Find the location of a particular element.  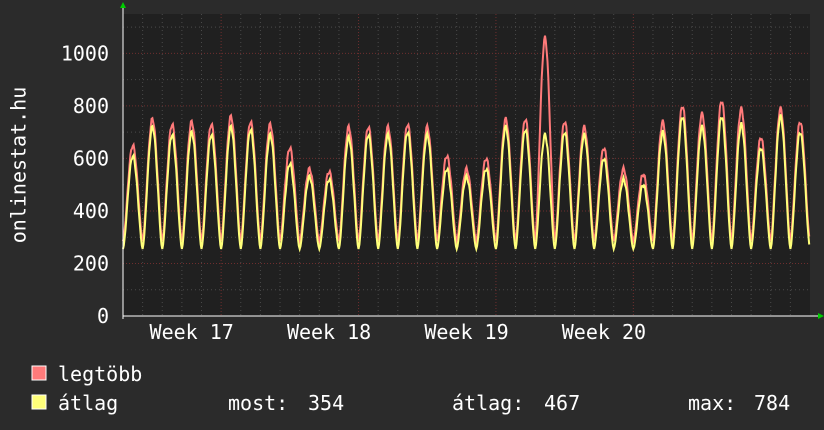

legend-label-max: legtöbb is located at coordinates (100, 374).